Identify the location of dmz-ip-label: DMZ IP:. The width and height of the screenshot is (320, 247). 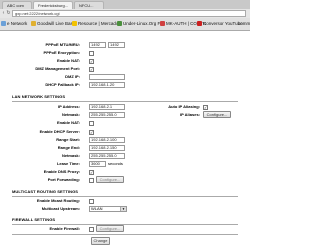
(72, 76).